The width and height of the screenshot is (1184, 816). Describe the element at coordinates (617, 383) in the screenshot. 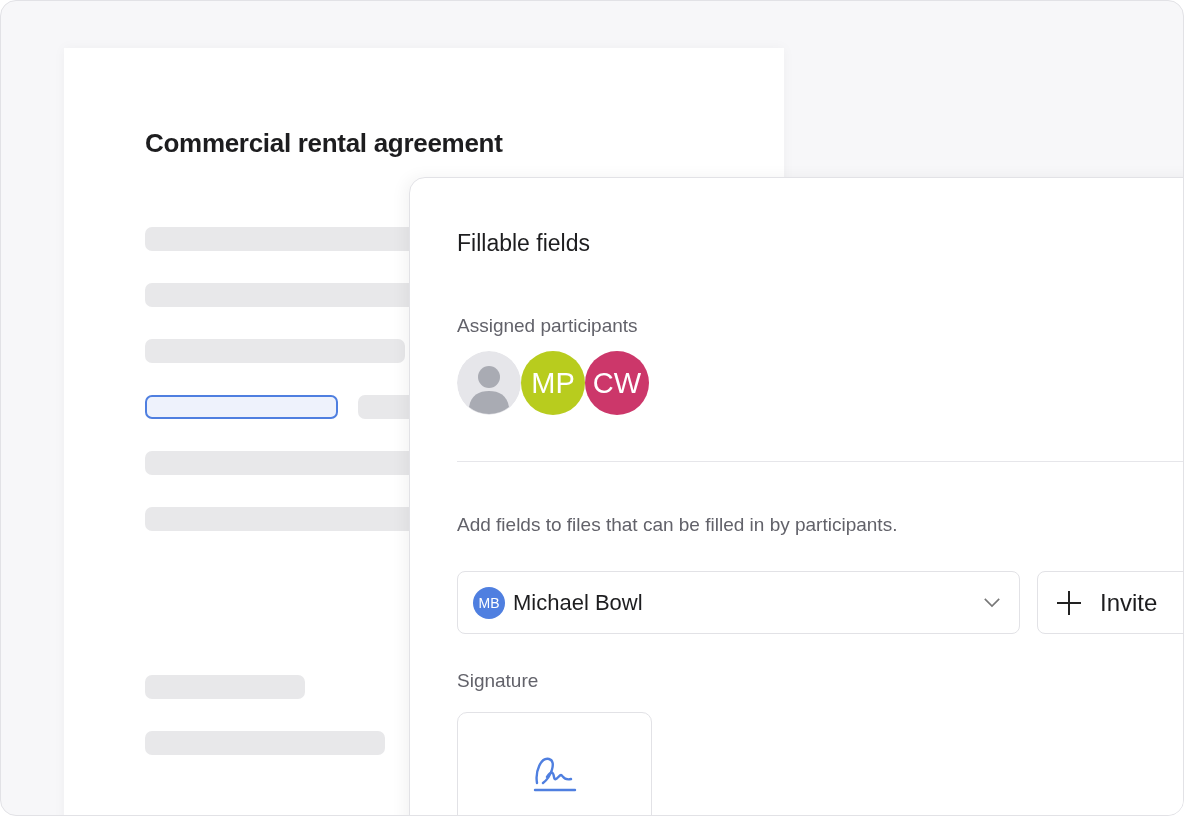

I see `participant-avatar: CW` at that location.